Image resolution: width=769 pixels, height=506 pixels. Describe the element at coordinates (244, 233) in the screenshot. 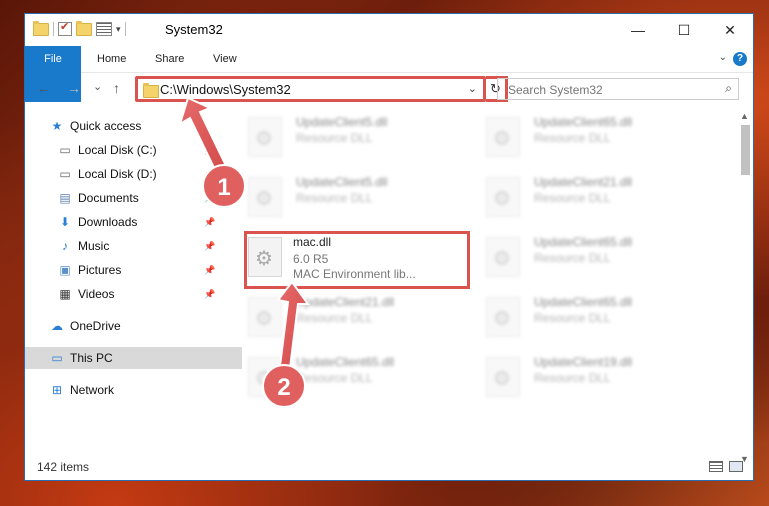

I see `annotation-arrows` at that location.